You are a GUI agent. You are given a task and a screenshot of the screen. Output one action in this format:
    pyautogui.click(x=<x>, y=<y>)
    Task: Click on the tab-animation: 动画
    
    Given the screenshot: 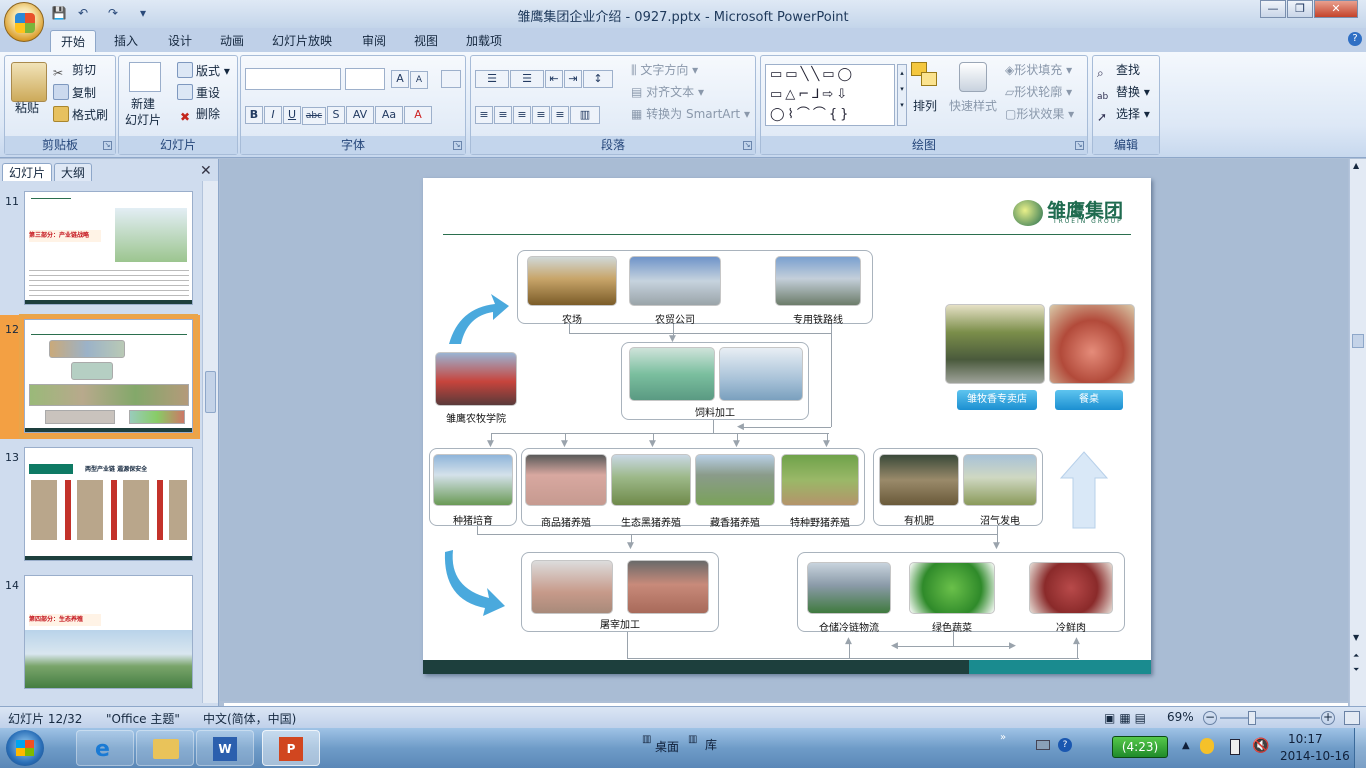 What is the action you would take?
    pyautogui.click(x=232, y=41)
    